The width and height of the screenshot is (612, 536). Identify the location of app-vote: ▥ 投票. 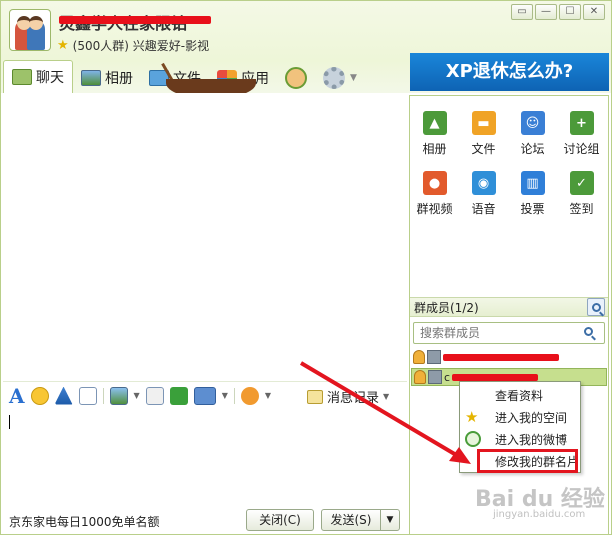
(532, 194).